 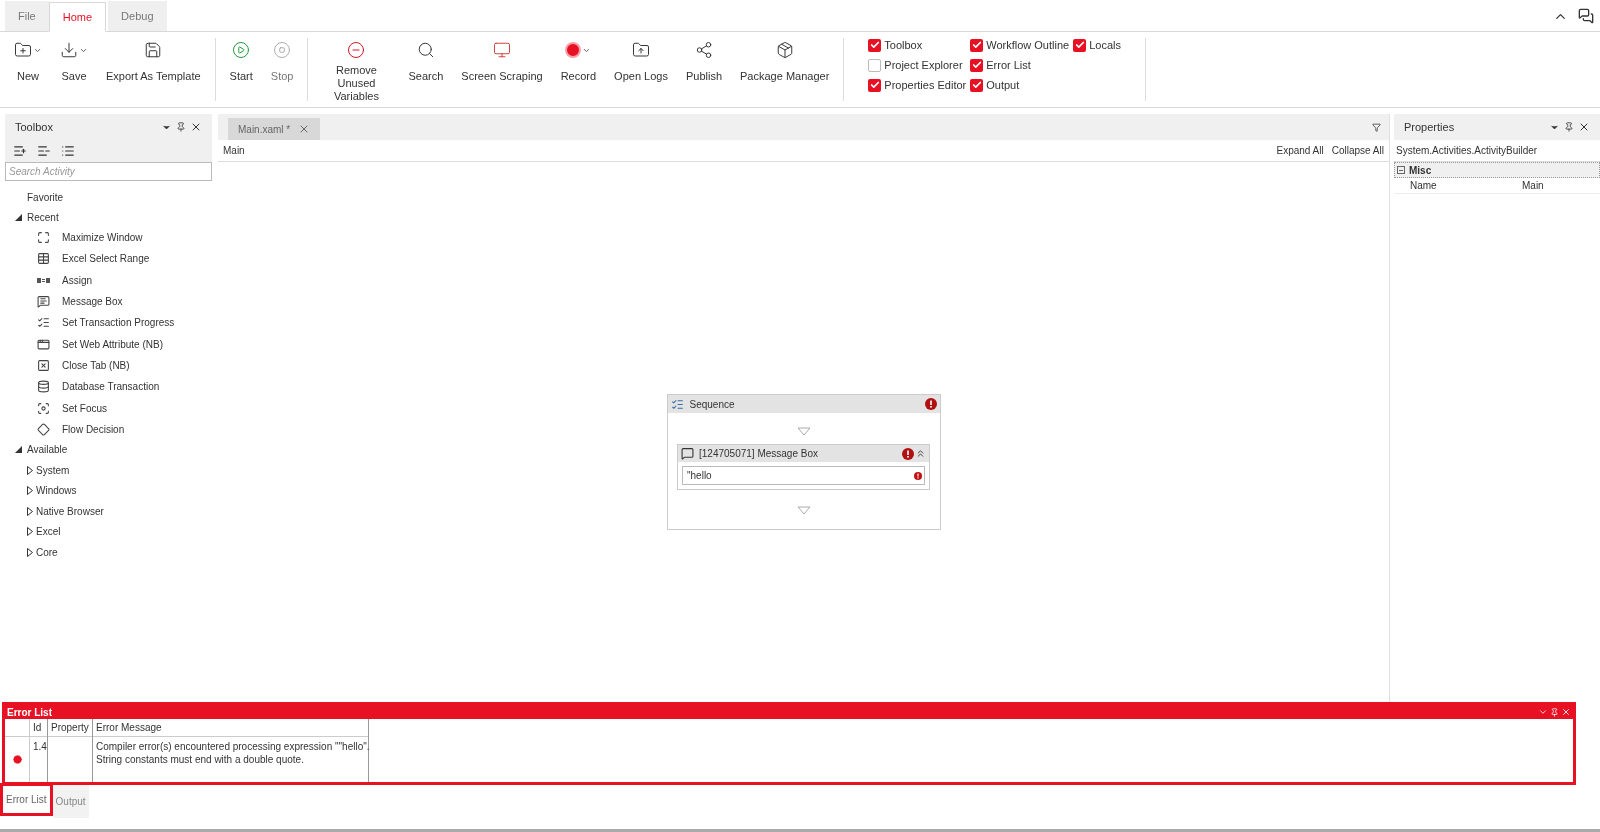 I want to click on ribbon-button: Search, so click(x=426, y=60).